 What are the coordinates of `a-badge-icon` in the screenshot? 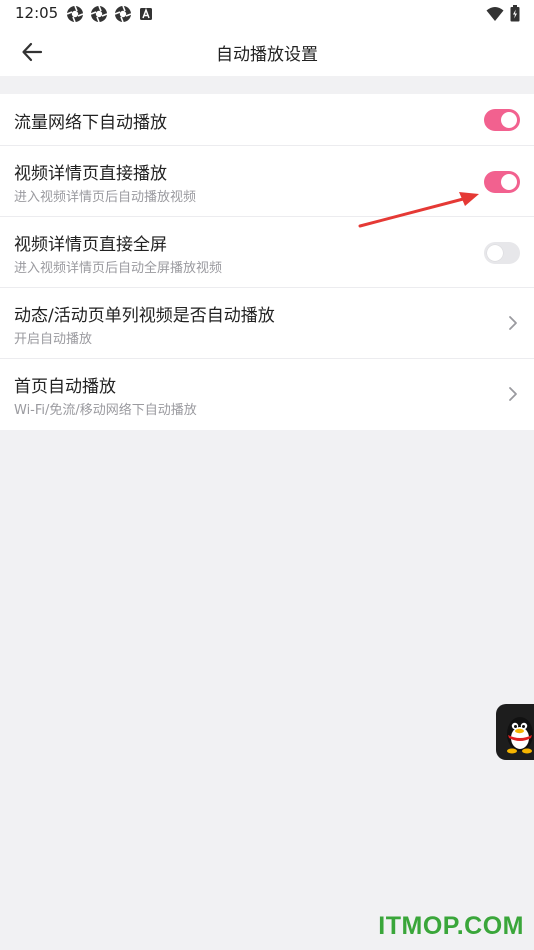 It's located at (146, 13).